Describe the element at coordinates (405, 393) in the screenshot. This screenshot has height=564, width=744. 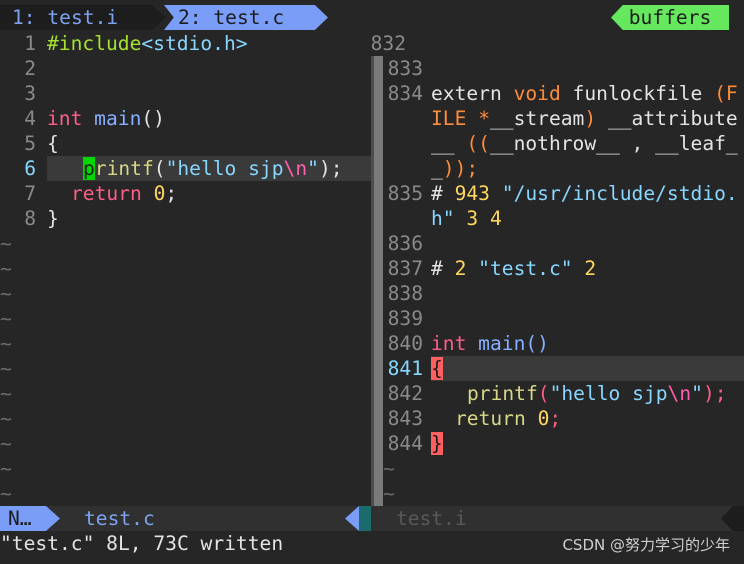
I see `line-number: 842` at that location.